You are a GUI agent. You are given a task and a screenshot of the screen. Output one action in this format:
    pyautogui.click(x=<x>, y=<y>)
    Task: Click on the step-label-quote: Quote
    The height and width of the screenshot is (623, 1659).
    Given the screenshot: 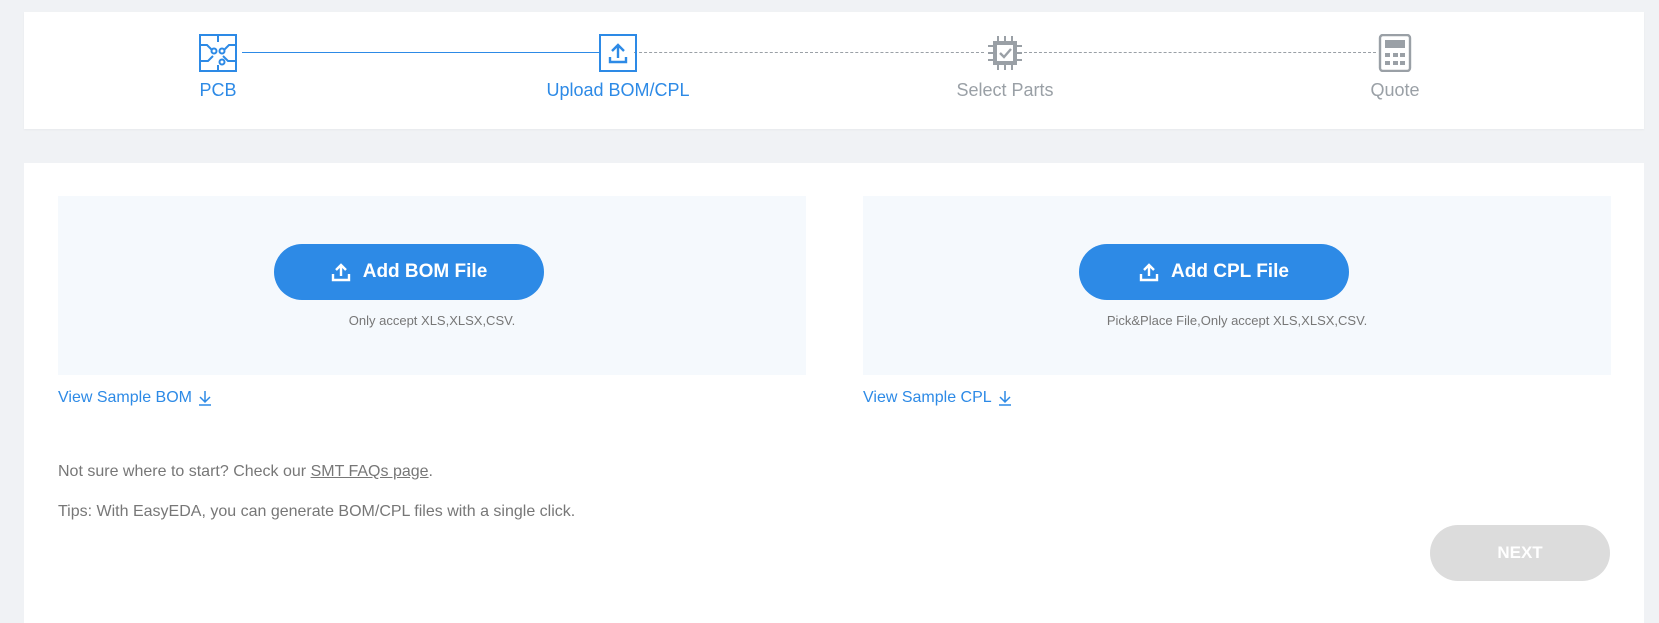 What is the action you would take?
    pyautogui.click(x=1395, y=90)
    